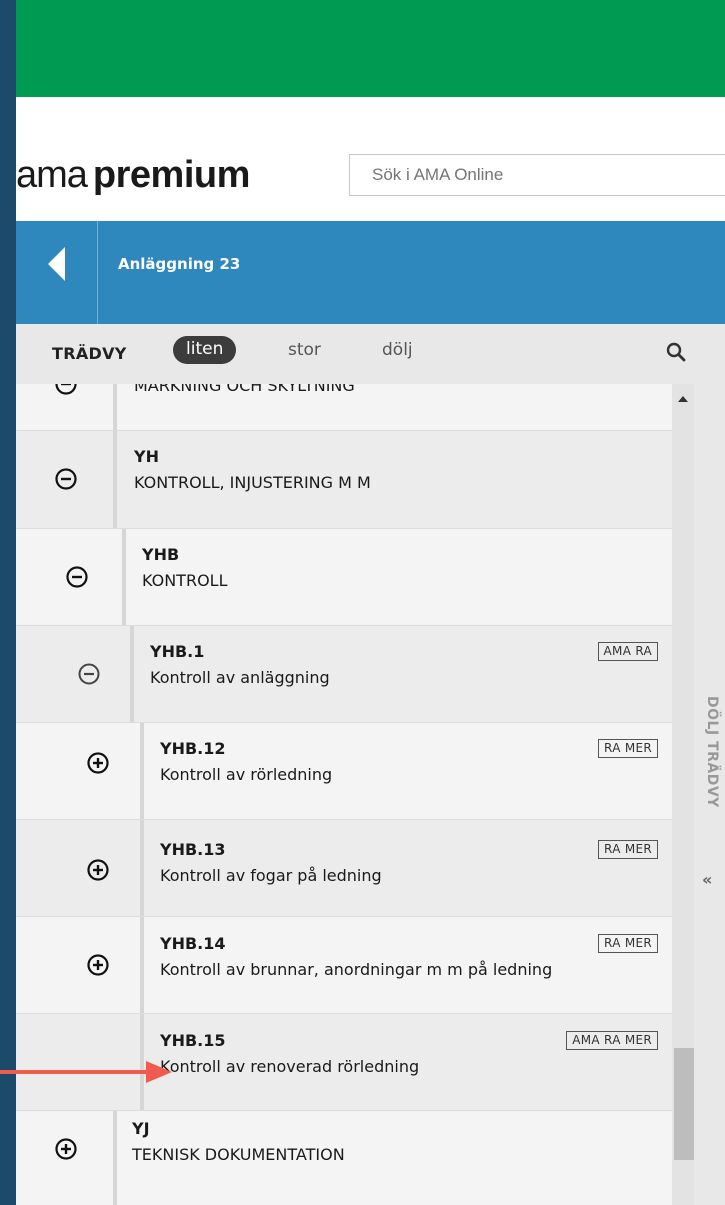 This screenshot has width=725, height=1205. What do you see at coordinates (193, 943) in the screenshot?
I see `tree-item-code: YHB.14` at bounding box center [193, 943].